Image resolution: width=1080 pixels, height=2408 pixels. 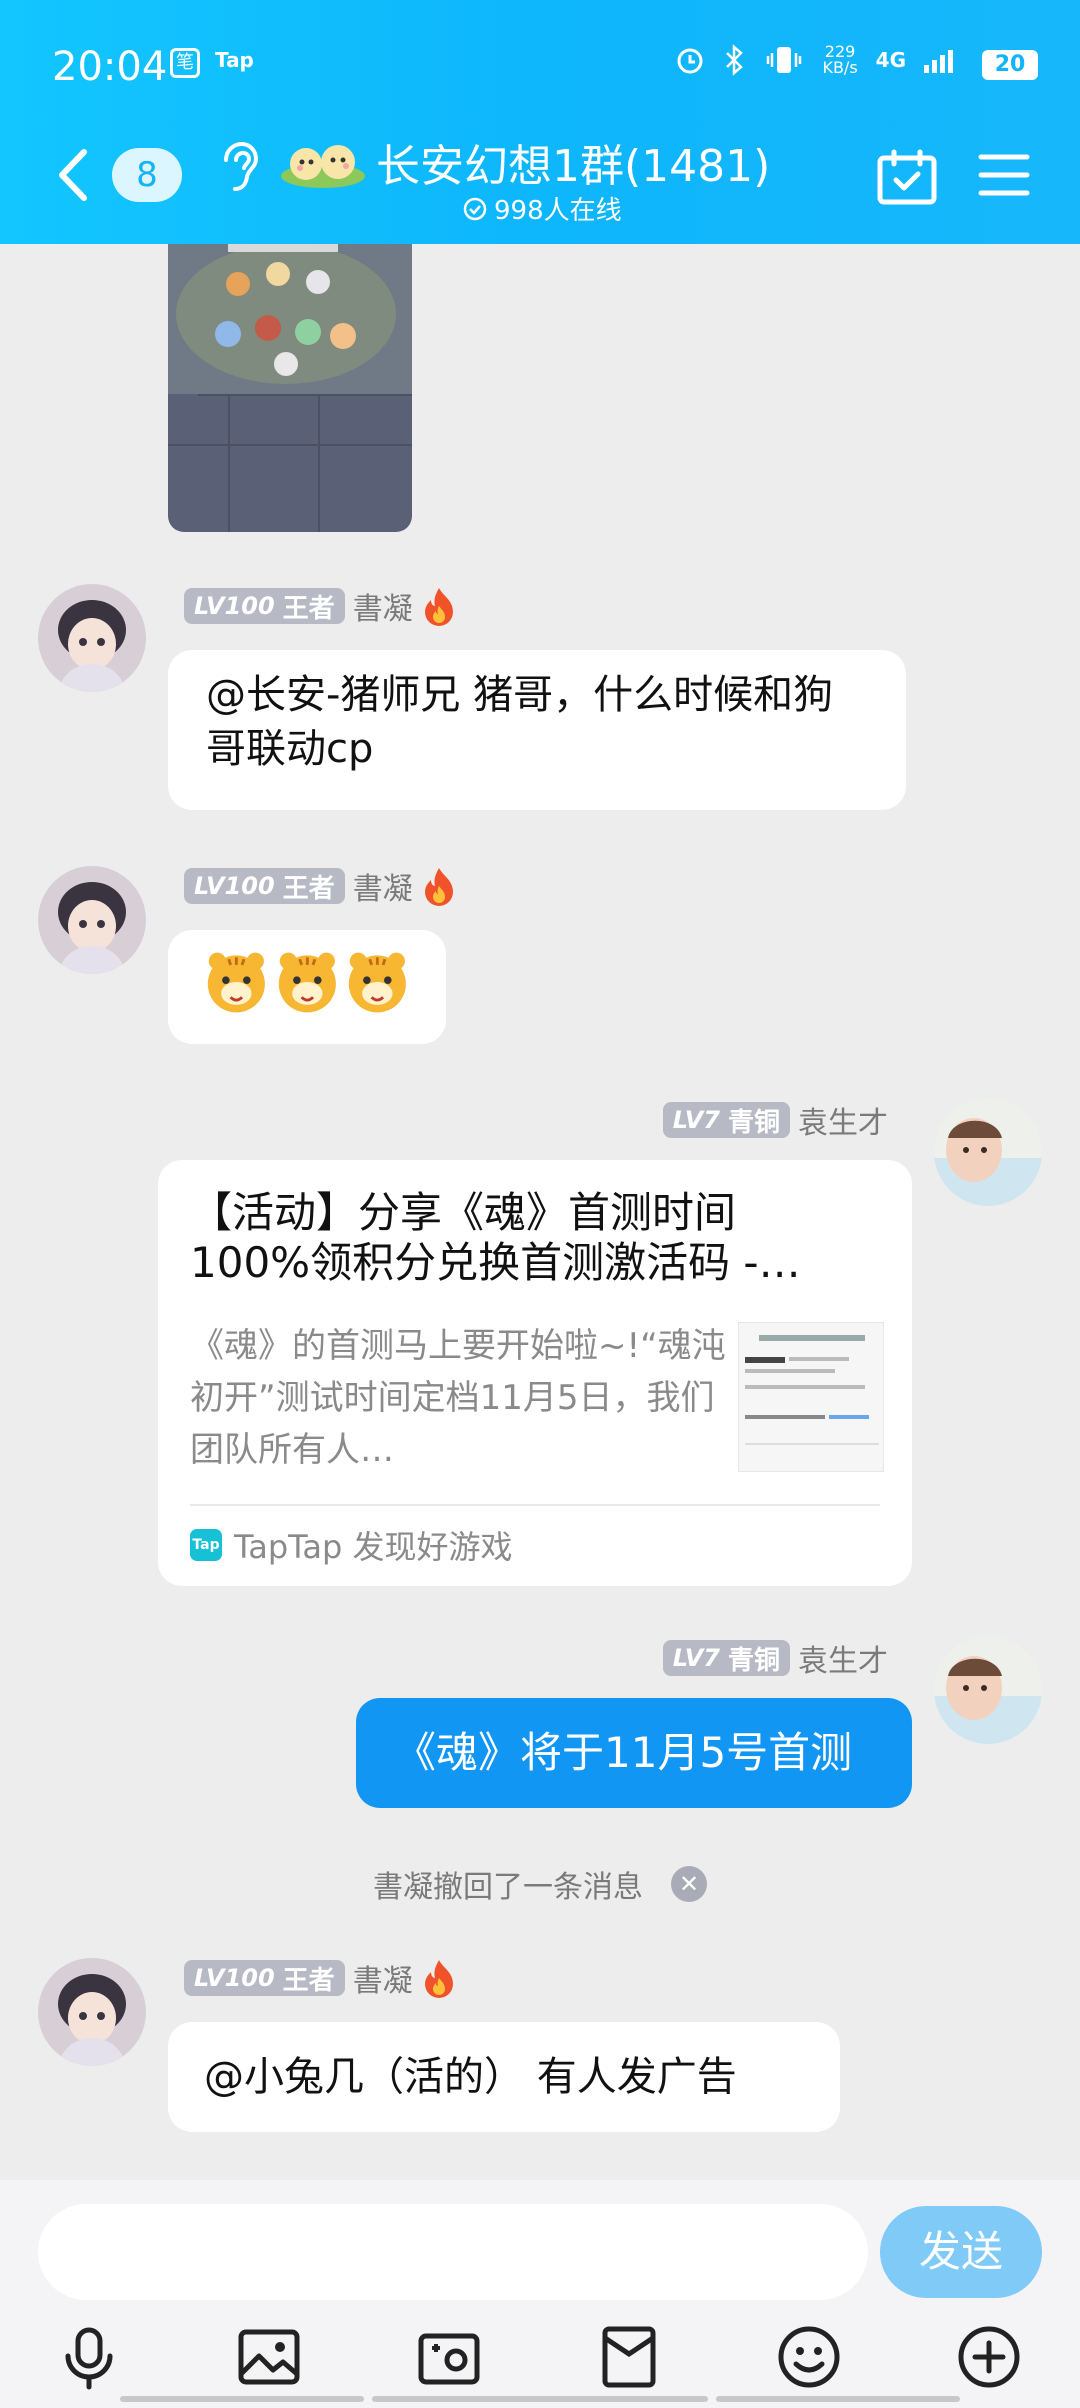 I want to click on divider, so click(x=535, y=1505).